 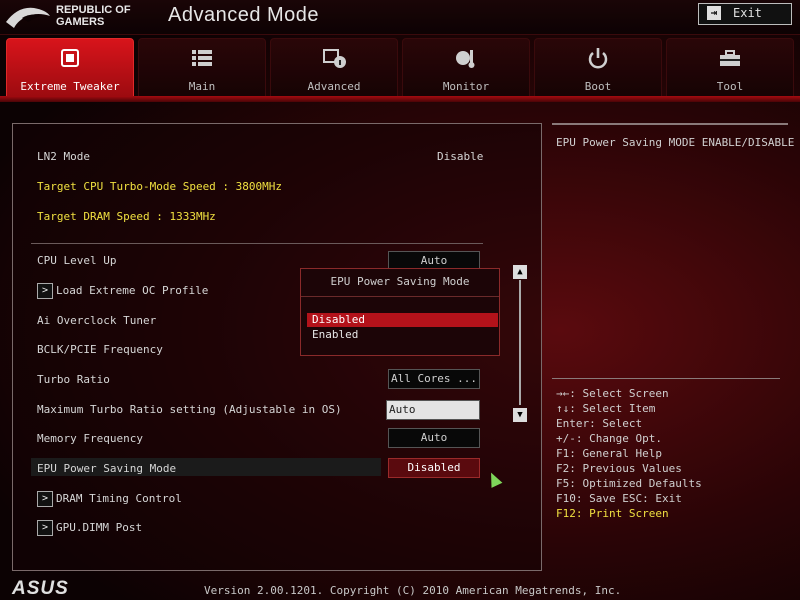 I want to click on key-hint: →←: Select Screen, so click(x=612, y=393).